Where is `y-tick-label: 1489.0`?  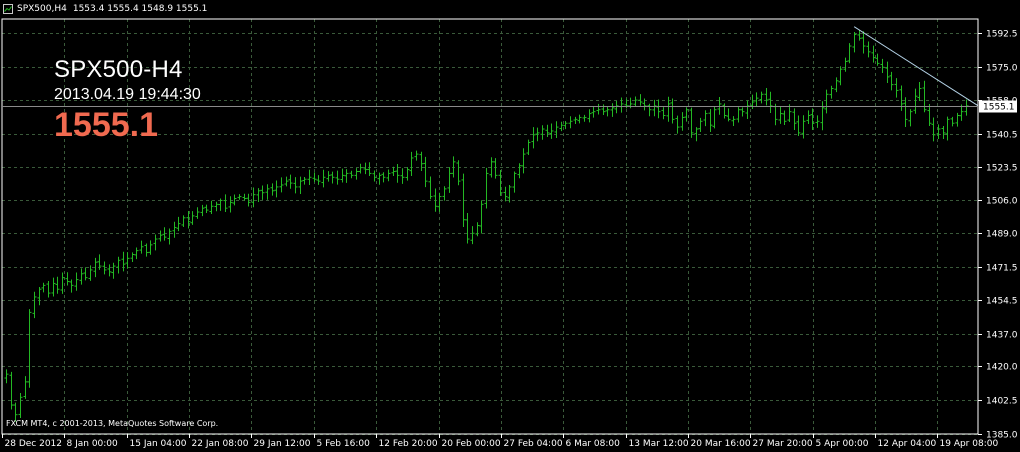 y-tick-label: 1489.0 is located at coordinates (1002, 235).